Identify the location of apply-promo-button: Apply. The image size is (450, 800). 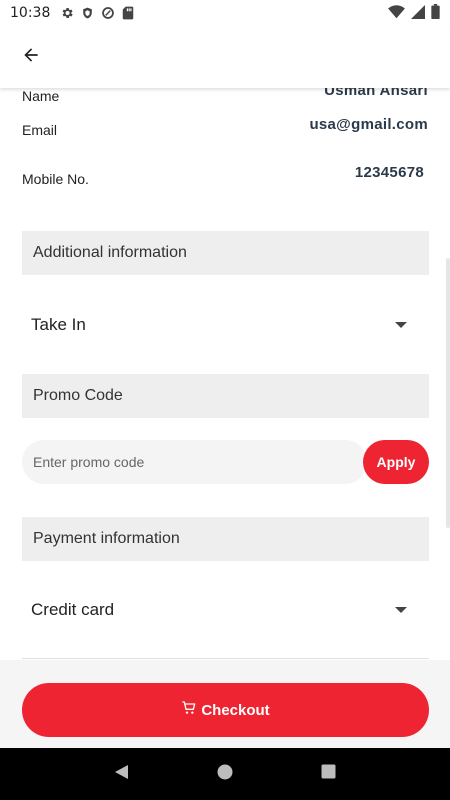
(396, 462).